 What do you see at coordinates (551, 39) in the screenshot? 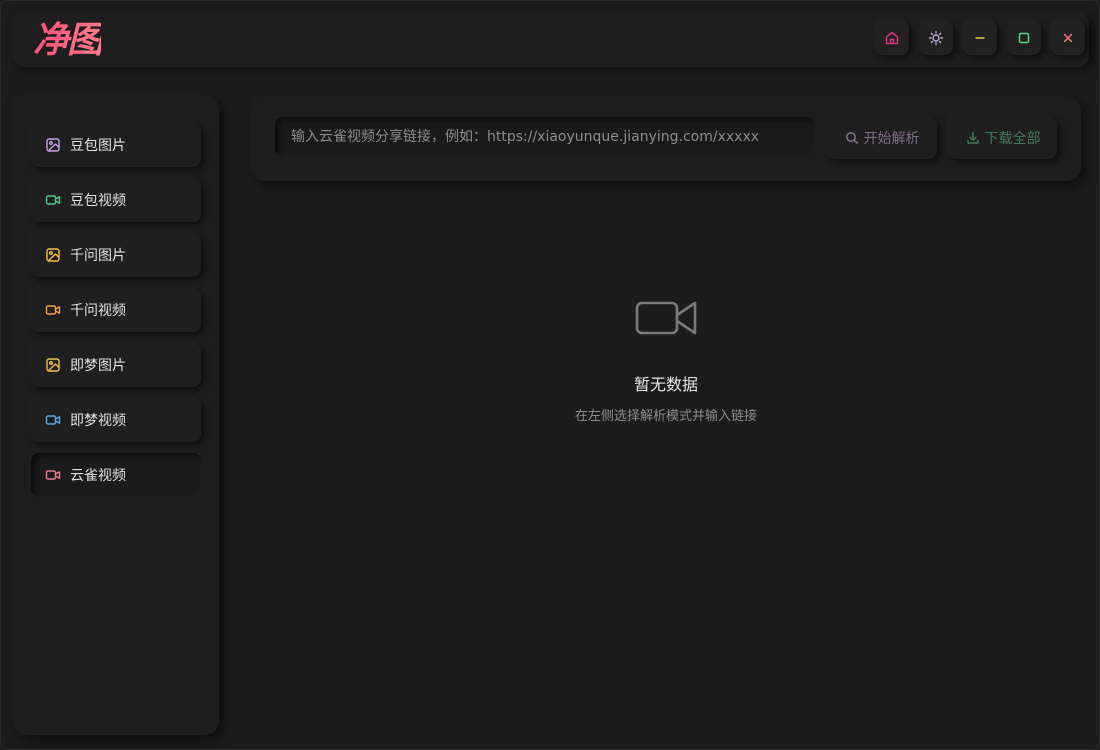
I see `title-bar: 净图` at bounding box center [551, 39].